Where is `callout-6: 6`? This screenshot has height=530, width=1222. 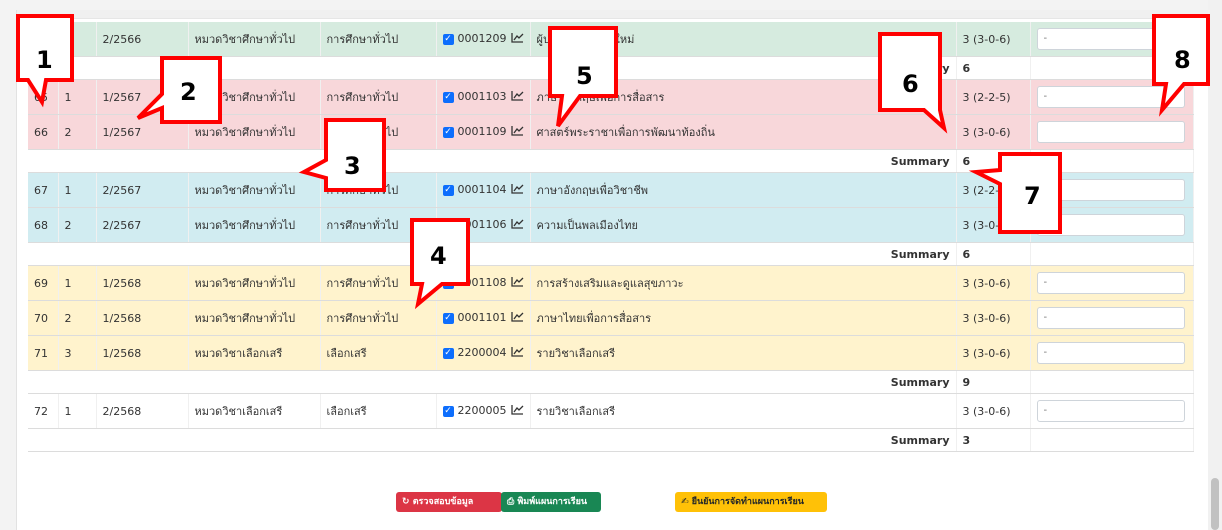 callout-6: 6 is located at coordinates (912, 83).